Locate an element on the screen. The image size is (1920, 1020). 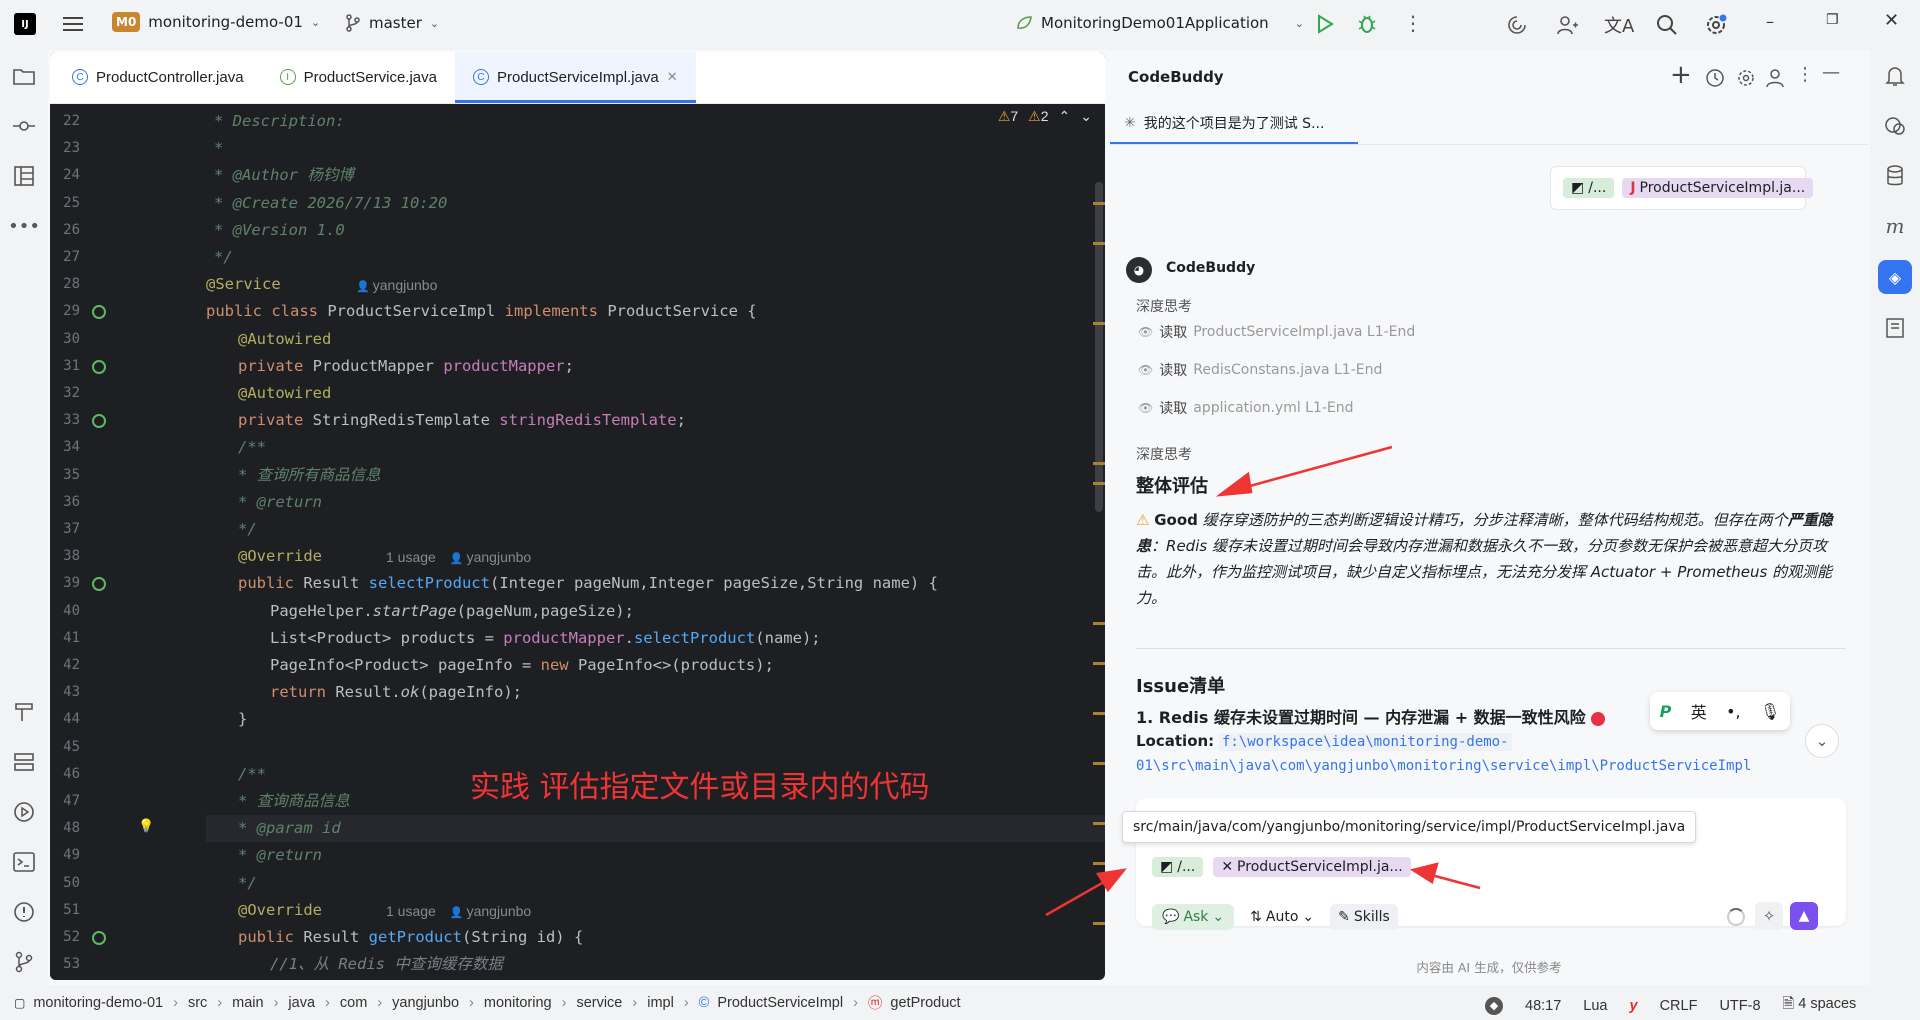
breadcrumb-item: © ProductServiceImpl is located at coordinates (771, 1003).